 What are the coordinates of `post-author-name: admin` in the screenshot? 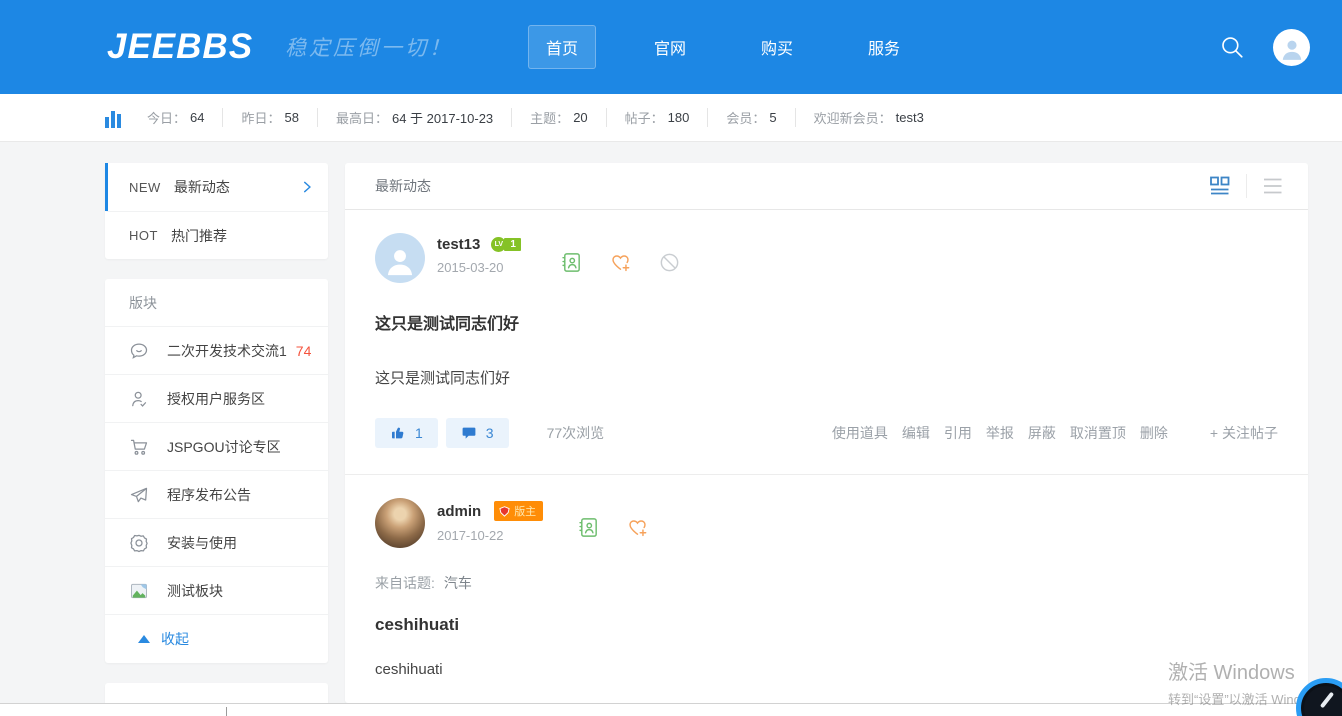 It's located at (459, 511).